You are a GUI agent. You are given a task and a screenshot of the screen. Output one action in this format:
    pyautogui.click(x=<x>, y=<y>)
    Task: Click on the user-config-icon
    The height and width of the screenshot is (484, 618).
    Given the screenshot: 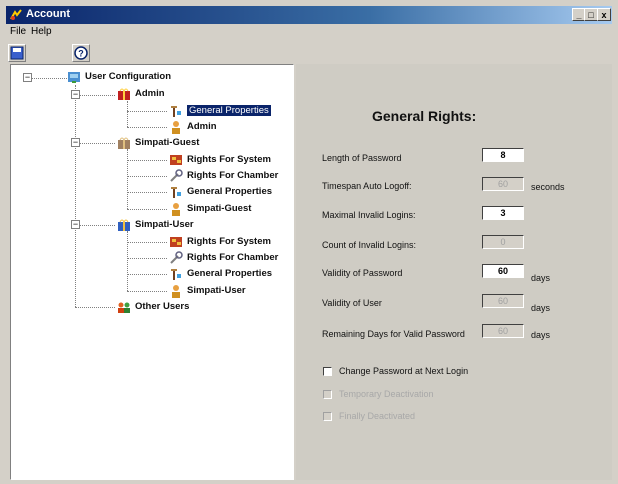 What is the action you would take?
    pyautogui.click(x=74, y=77)
    